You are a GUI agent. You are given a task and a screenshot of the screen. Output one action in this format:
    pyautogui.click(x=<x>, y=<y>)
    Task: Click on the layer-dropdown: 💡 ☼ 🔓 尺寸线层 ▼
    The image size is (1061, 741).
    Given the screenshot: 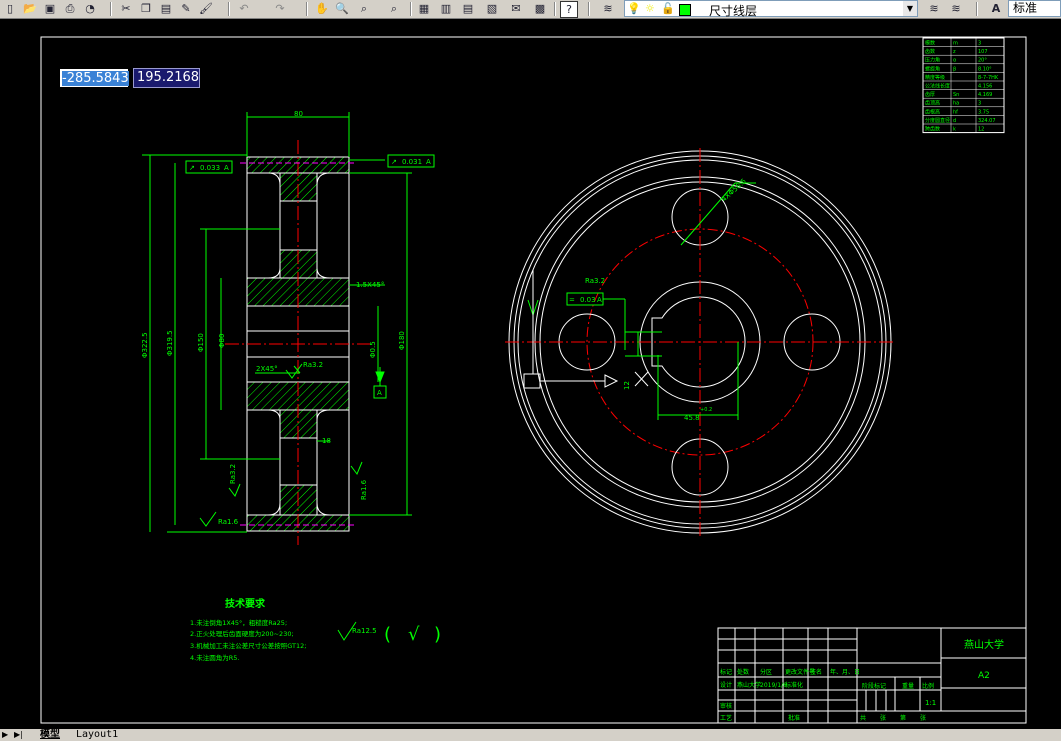 What is the action you would take?
    pyautogui.click(x=771, y=9)
    